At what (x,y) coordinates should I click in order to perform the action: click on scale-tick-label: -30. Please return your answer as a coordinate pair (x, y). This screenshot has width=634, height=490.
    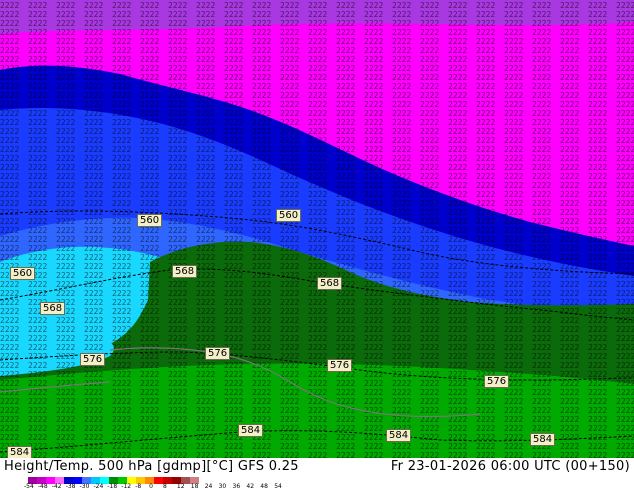
    Looking at the image, I should click on (84, 486).